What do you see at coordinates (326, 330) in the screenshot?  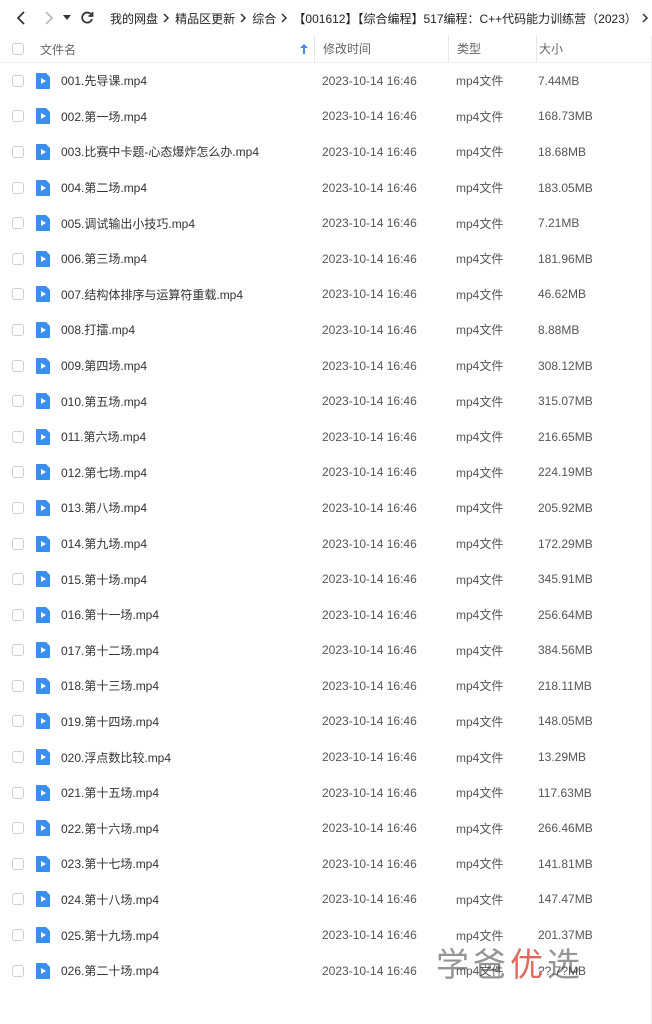 I see `file-row: 008.打擂.mp4 2023-10-14 16:46 mp4文件 8.88MB` at bounding box center [326, 330].